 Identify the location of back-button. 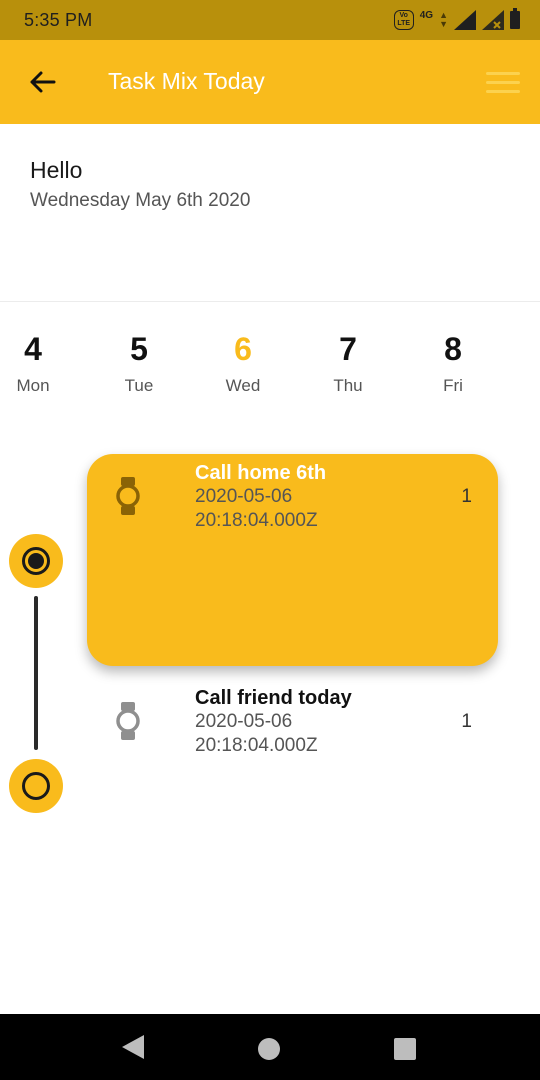
(42, 82).